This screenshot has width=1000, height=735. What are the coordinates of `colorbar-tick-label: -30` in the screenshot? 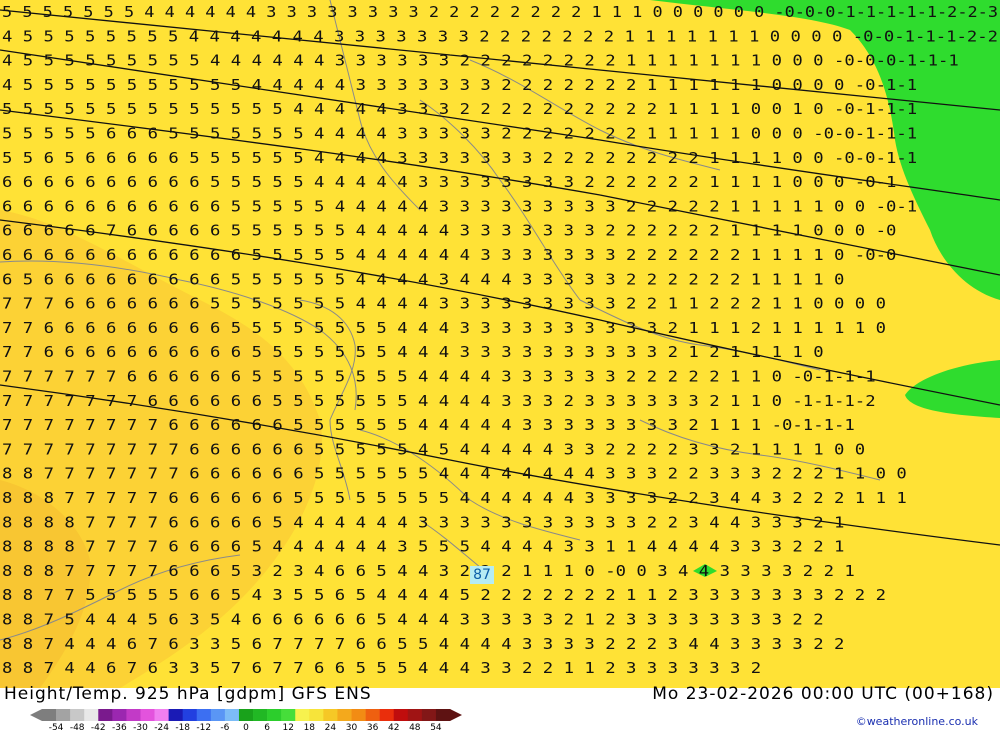 It's located at (140, 728).